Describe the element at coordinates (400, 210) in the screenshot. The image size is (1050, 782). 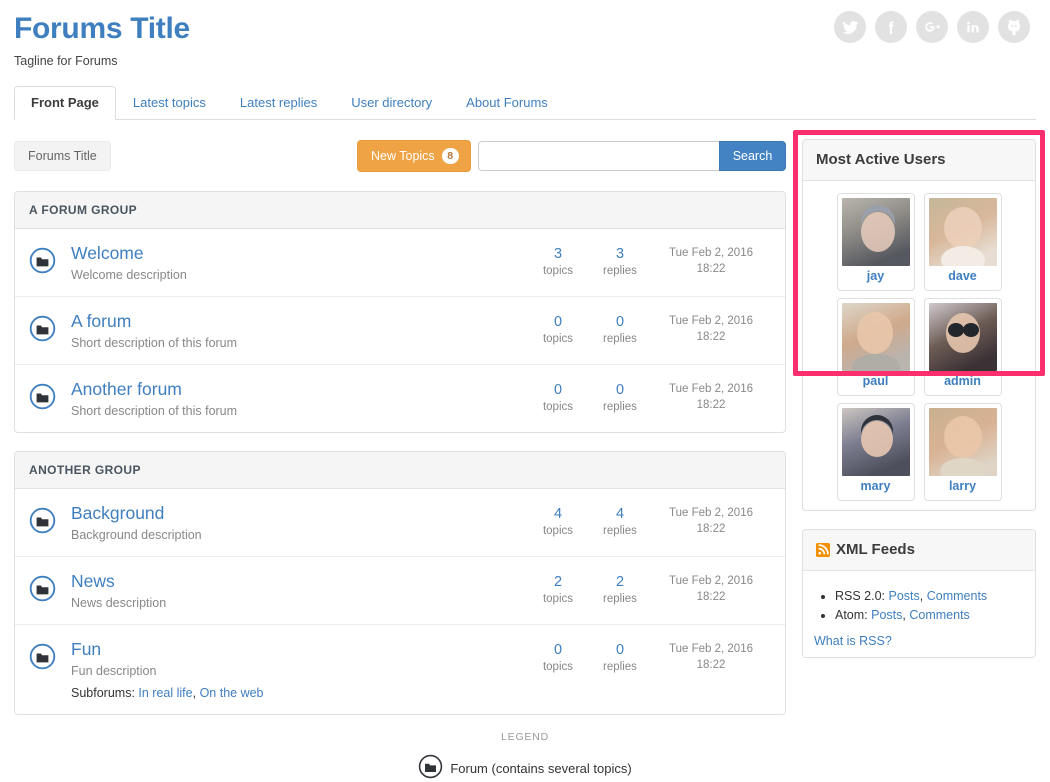
I see `forum-group-header: A FORUM GROUP` at that location.